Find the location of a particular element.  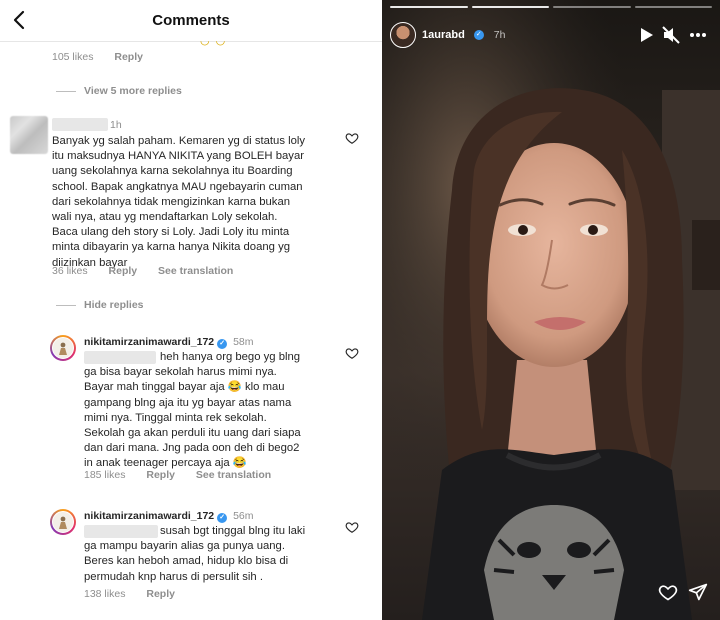

hide-replies-label: Hide replies is located at coordinates (114, 305).